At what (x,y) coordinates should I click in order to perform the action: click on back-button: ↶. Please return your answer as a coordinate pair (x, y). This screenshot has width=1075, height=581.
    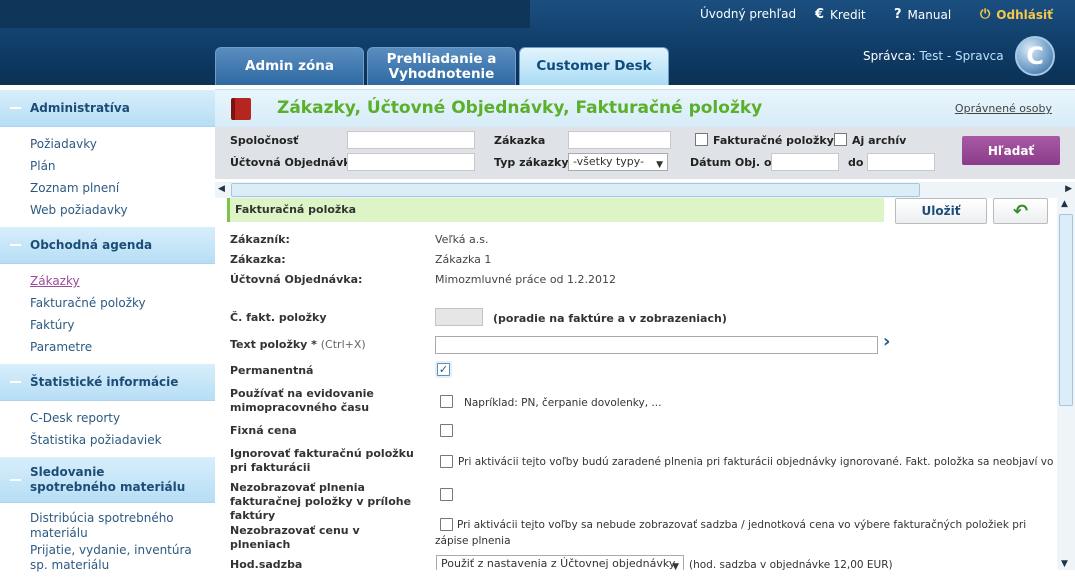
    Looking at the image, I should click on (1020, 211).